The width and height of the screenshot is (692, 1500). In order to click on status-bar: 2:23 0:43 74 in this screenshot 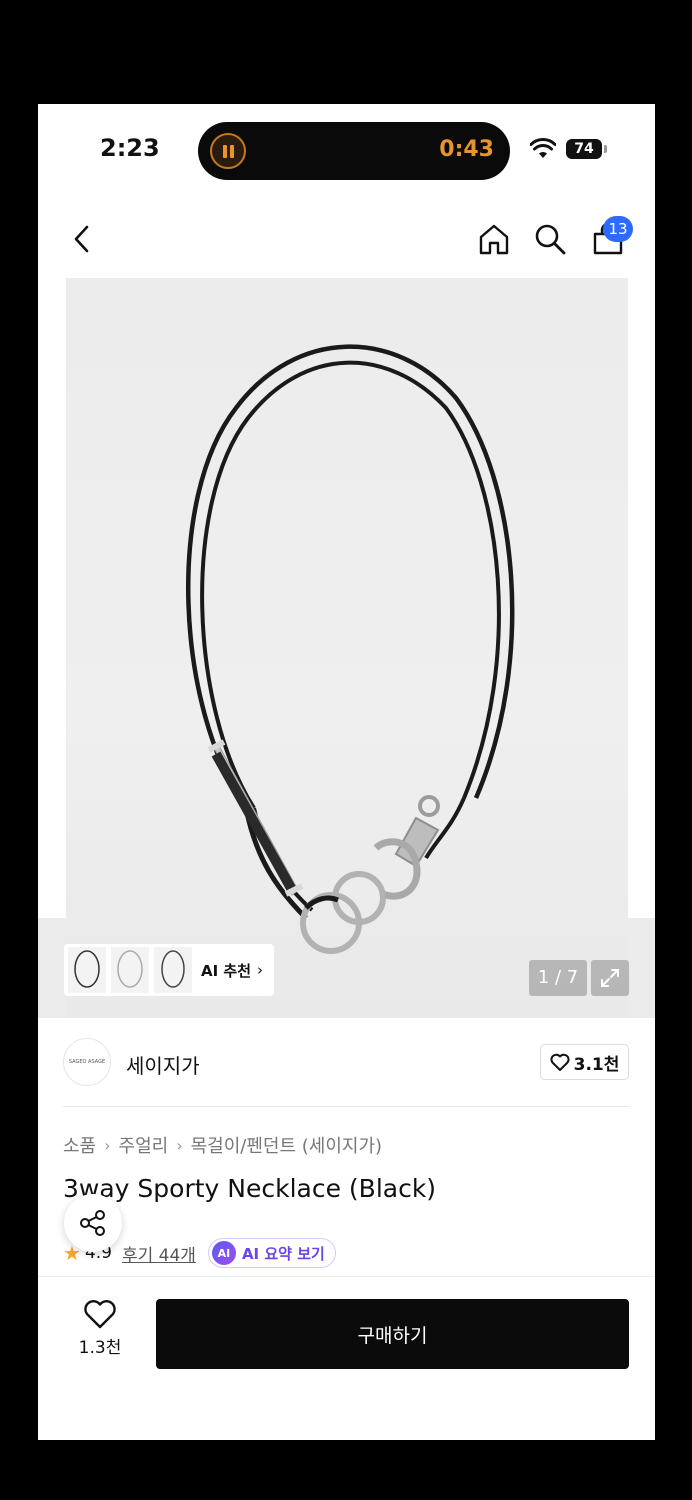, I will do `click(346, 149)`.